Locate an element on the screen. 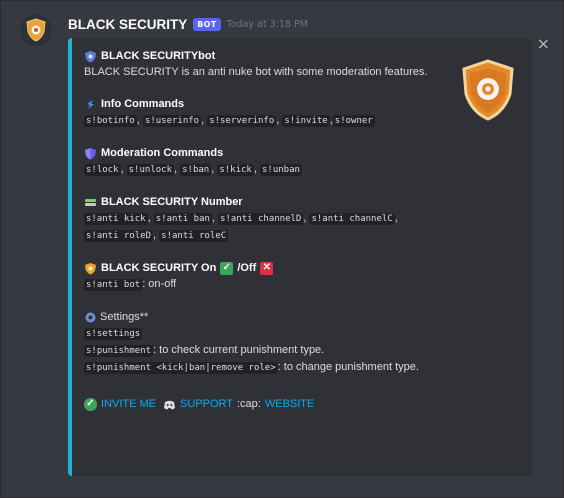 Image resolution: width=564 pixels, height=498 pixels. command-code: s!botinfo is located at coordinates (110, 121).